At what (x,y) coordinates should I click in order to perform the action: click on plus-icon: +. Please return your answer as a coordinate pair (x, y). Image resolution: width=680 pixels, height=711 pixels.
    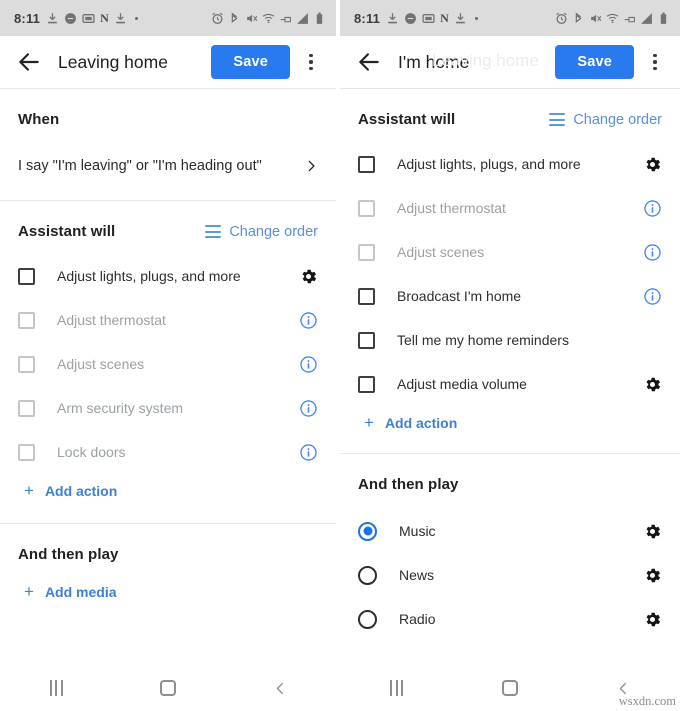
    Looking at the image, I should click on (29, 490).